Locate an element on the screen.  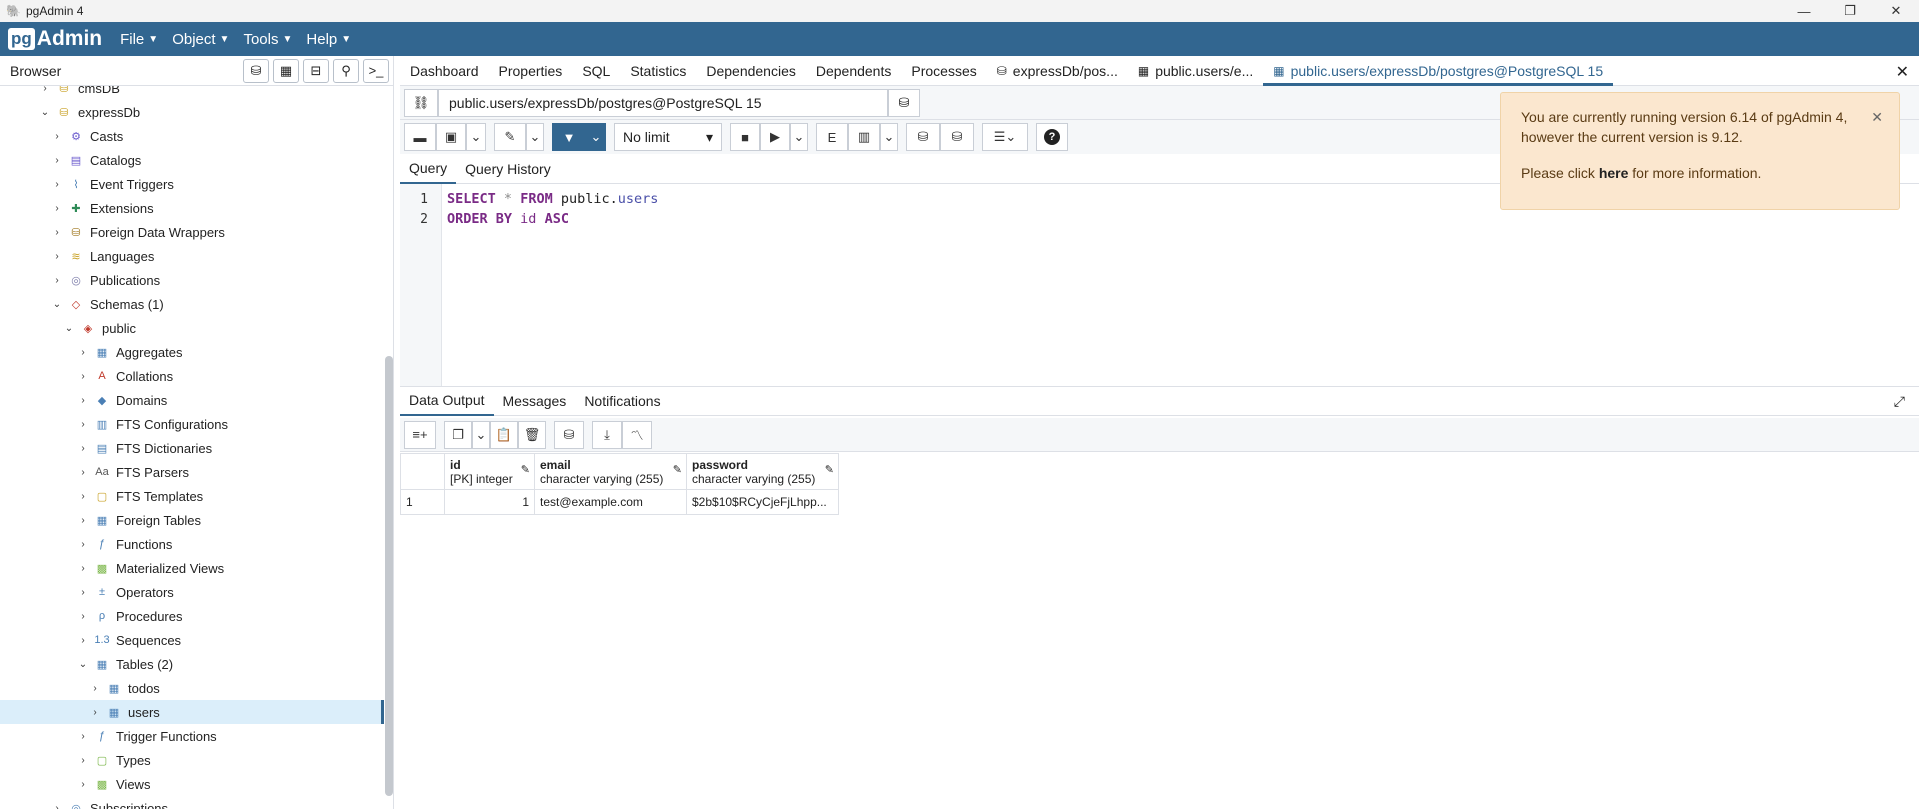
tab-1: Properties is located at coordinates (531, 71).